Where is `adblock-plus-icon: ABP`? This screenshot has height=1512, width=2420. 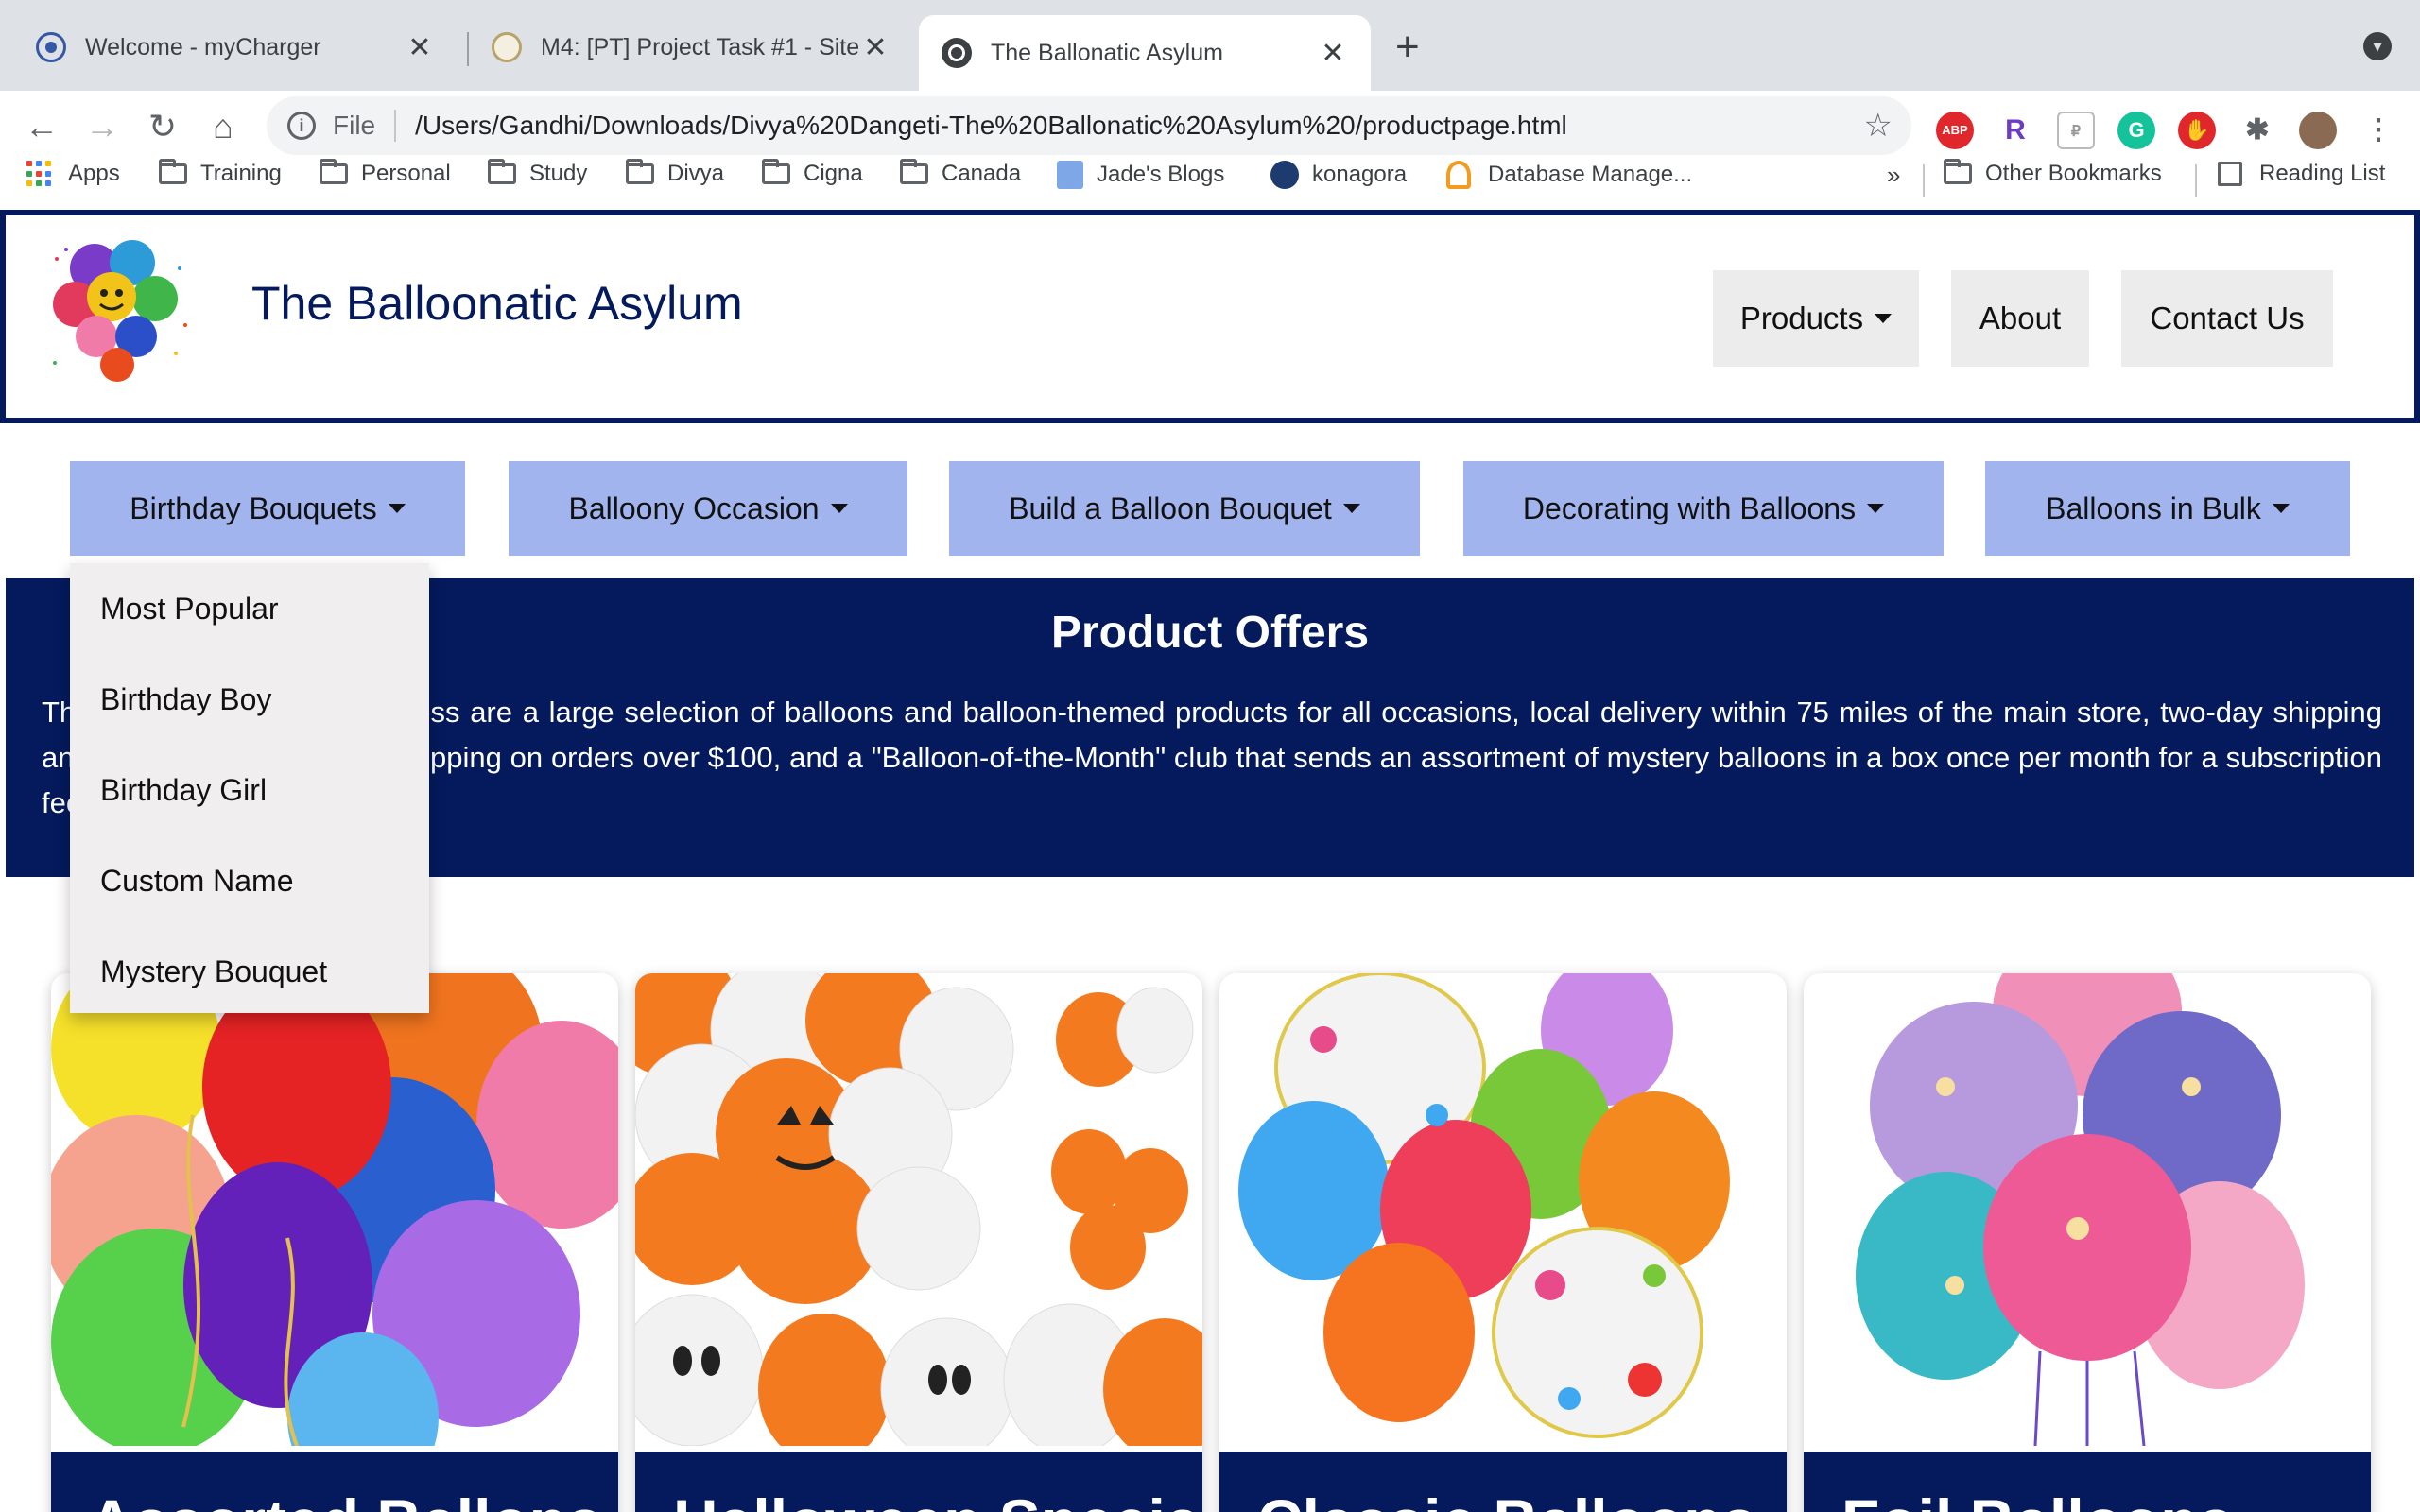
adblock-plus-icon: ABP is located at coordinates (1955, 130).